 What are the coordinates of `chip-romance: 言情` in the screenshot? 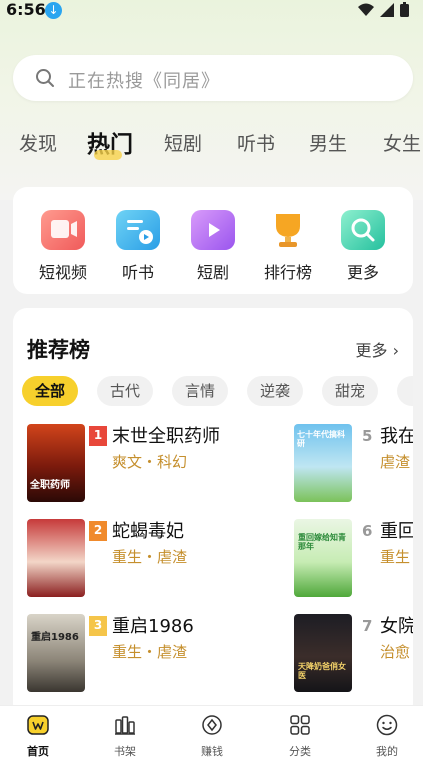 It's located at (200, 391).